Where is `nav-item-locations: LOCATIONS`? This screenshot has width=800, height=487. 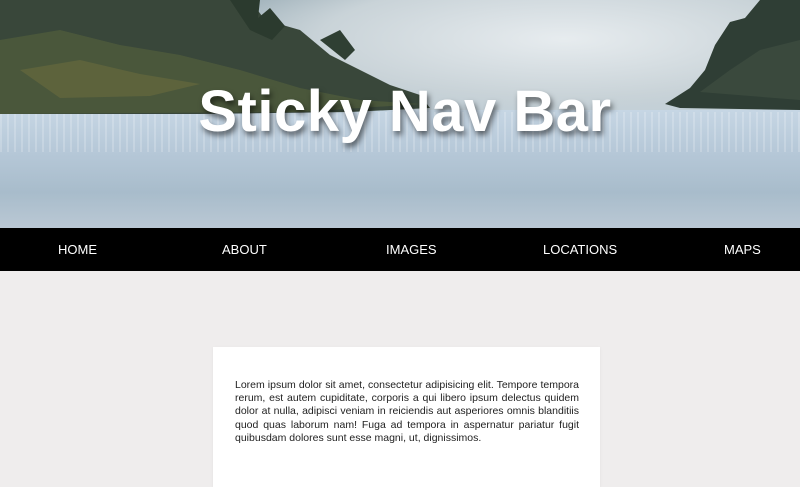
nav-item-locations: LOCATIONS is located at coordinates (580, 249).